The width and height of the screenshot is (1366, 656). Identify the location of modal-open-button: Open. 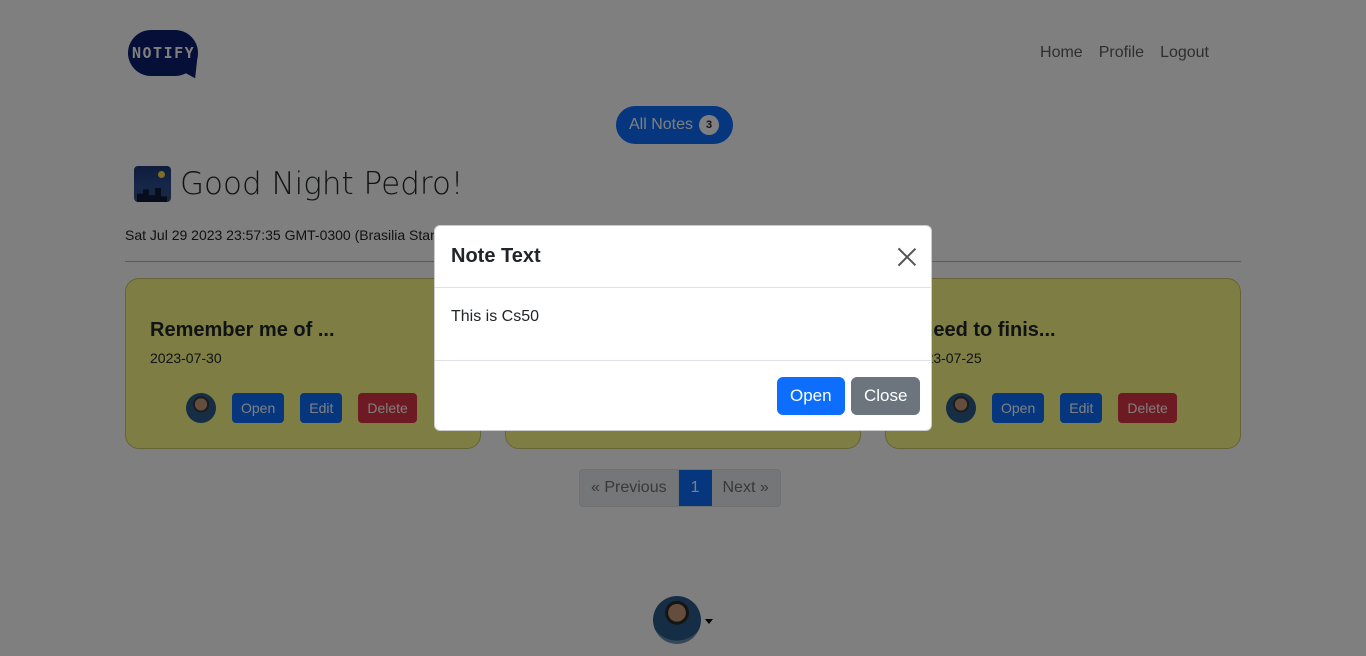
(811, 396).